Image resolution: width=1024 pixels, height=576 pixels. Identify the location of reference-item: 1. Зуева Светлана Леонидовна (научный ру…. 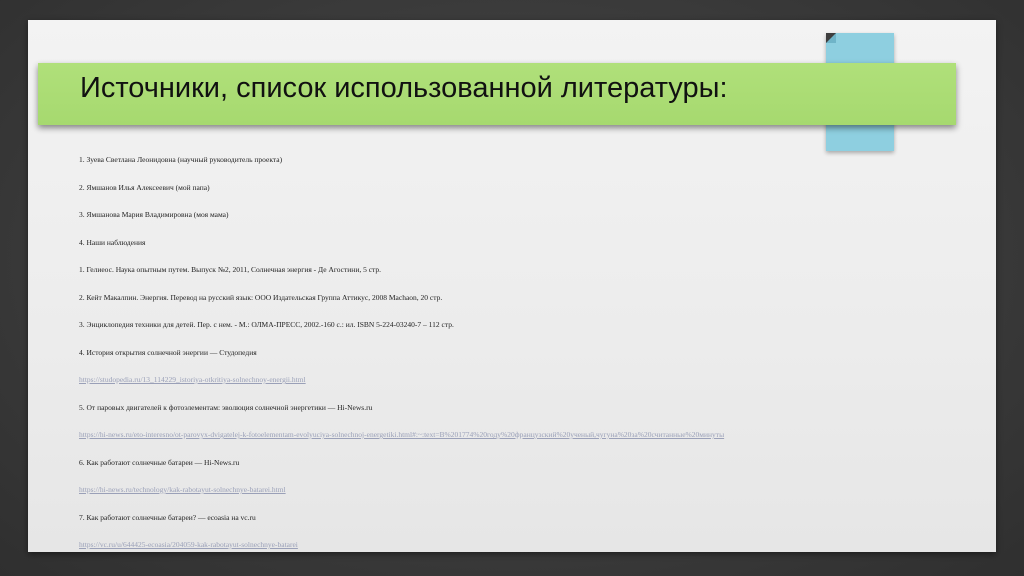
(181, 159).